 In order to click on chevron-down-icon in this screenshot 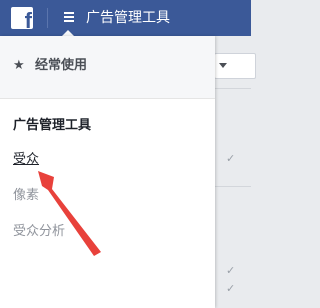, I will do `click(223, 65)`.